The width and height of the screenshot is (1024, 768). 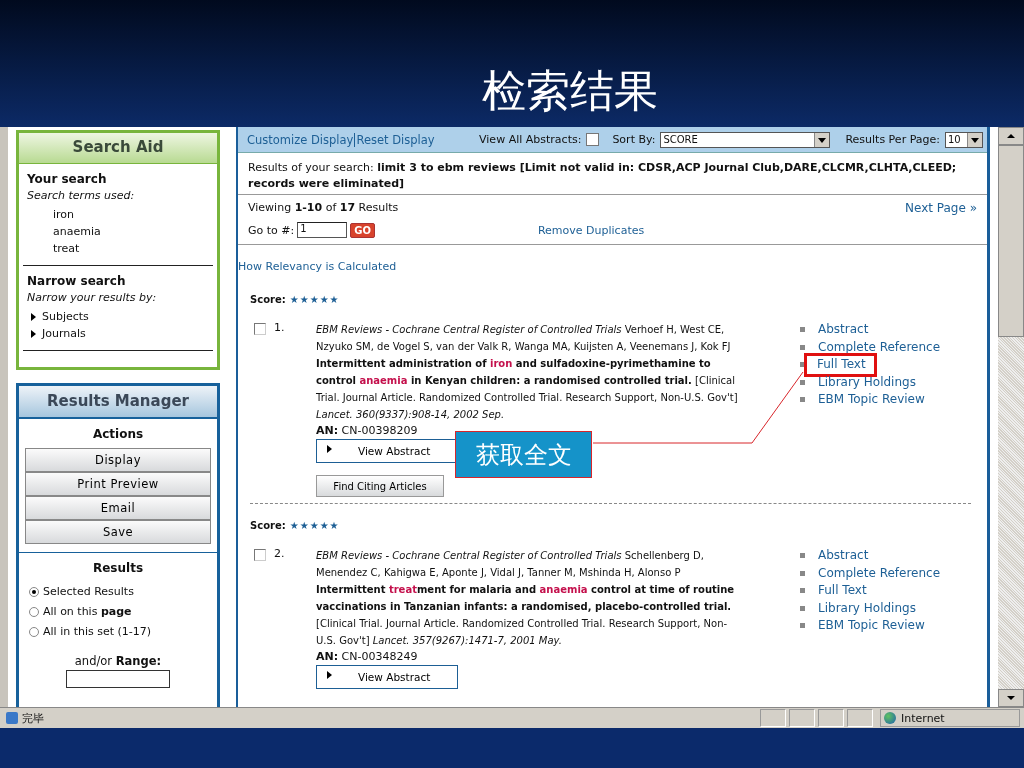 I want to click on panel-header: Search Aid, so click(x=118, y=148).